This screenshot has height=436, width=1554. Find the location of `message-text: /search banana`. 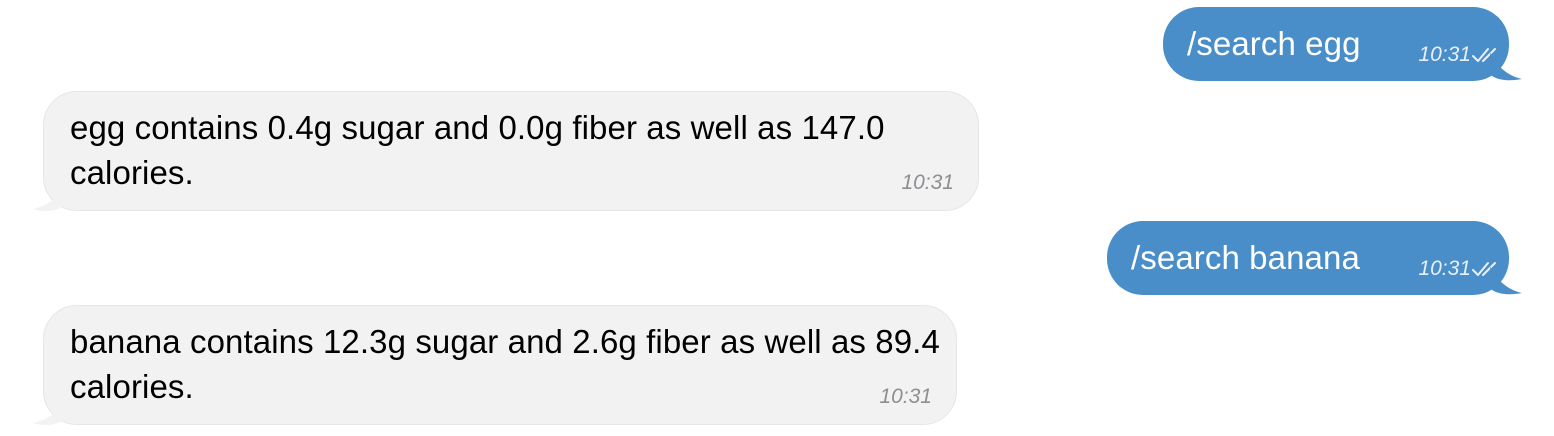

message-text: /search banana is located at coordinates (1245, 257).